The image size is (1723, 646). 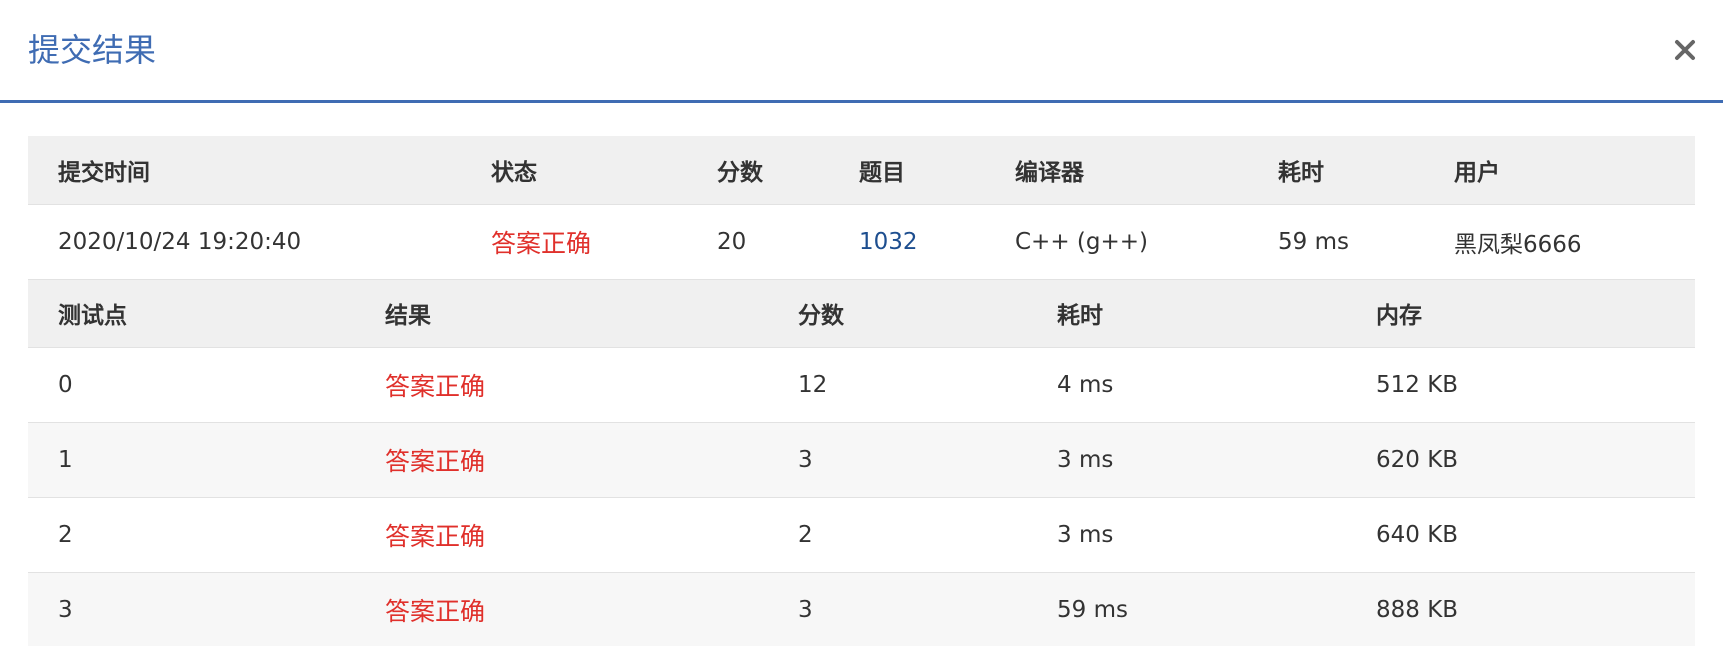 I want to click on testcase-time: 59 ms, so click(x=1186, y=609).